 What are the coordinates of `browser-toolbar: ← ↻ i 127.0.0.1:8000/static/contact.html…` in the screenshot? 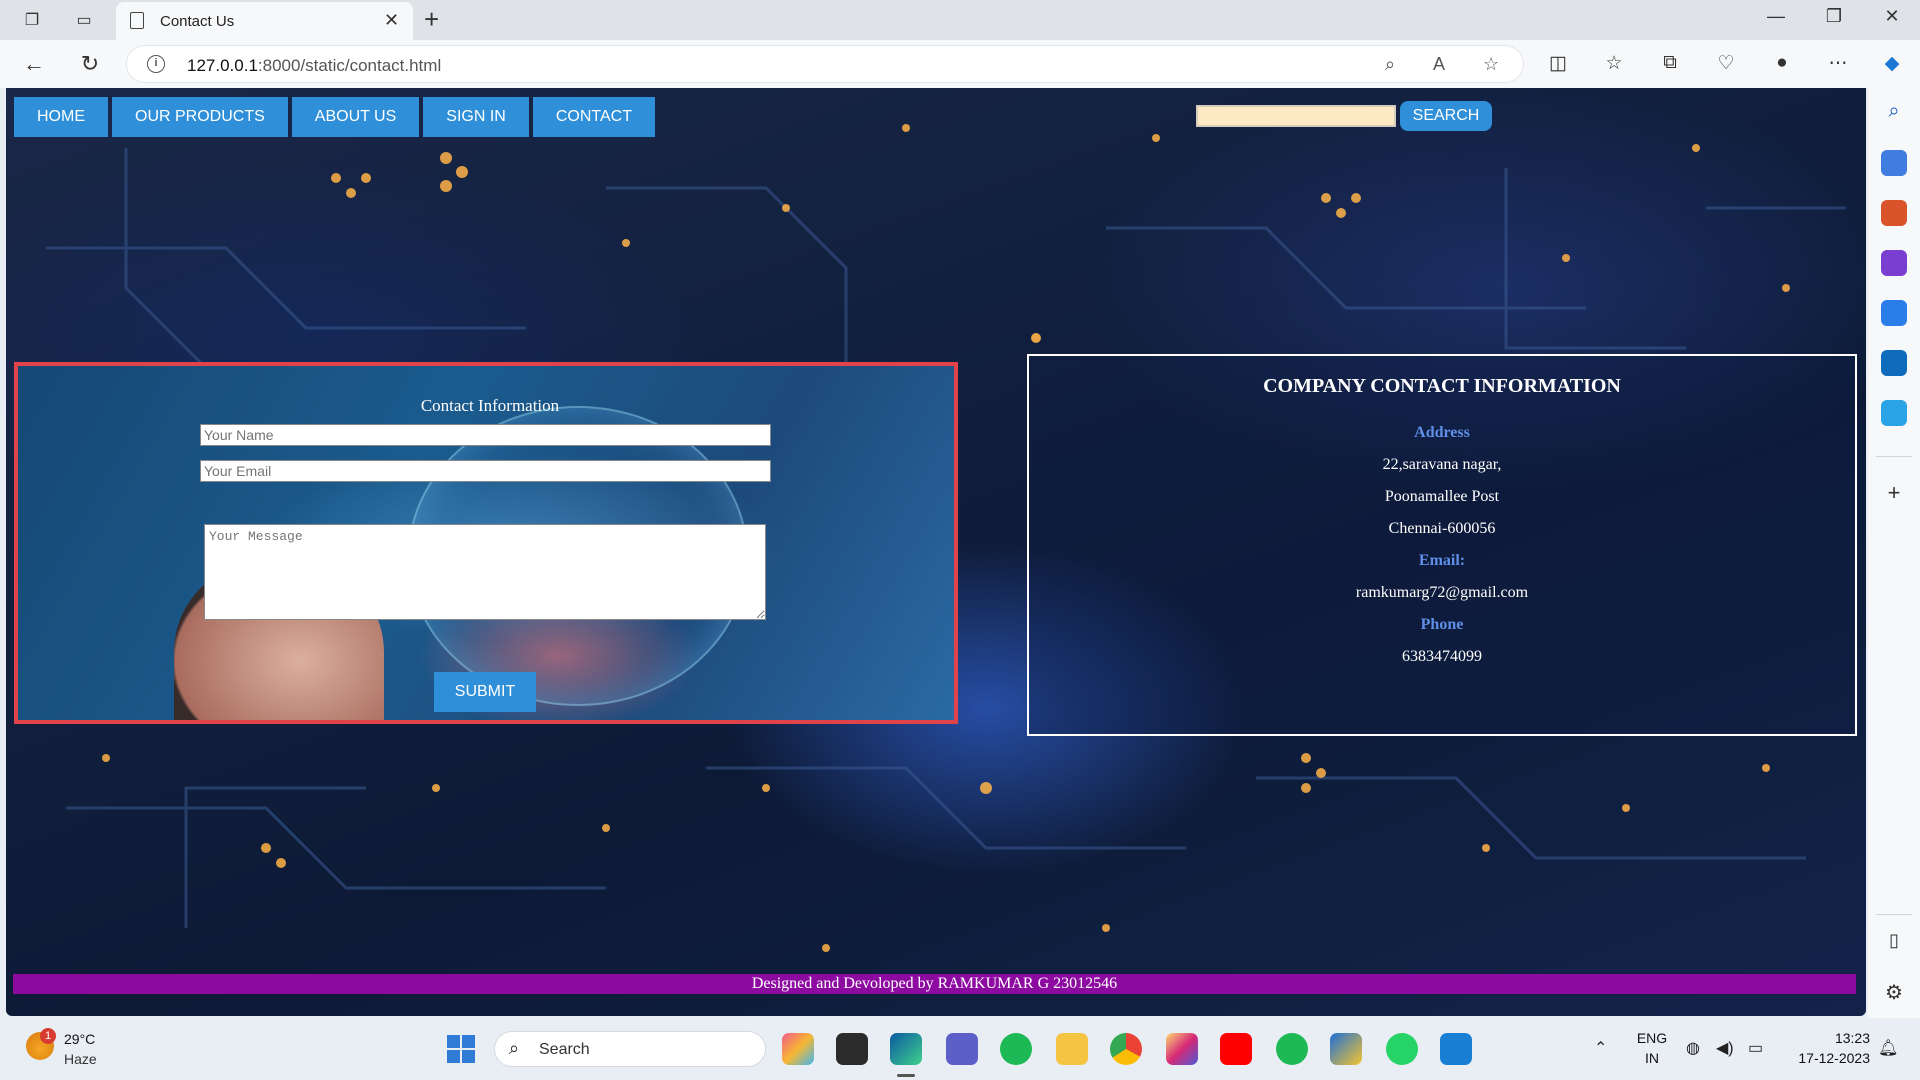 It's located at (960, 64).